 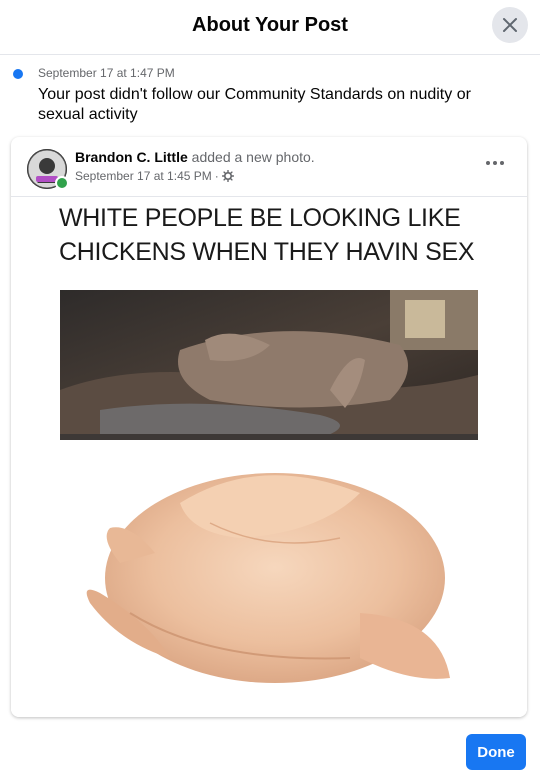 I want to click on close-button, so click(x=510, y=25).